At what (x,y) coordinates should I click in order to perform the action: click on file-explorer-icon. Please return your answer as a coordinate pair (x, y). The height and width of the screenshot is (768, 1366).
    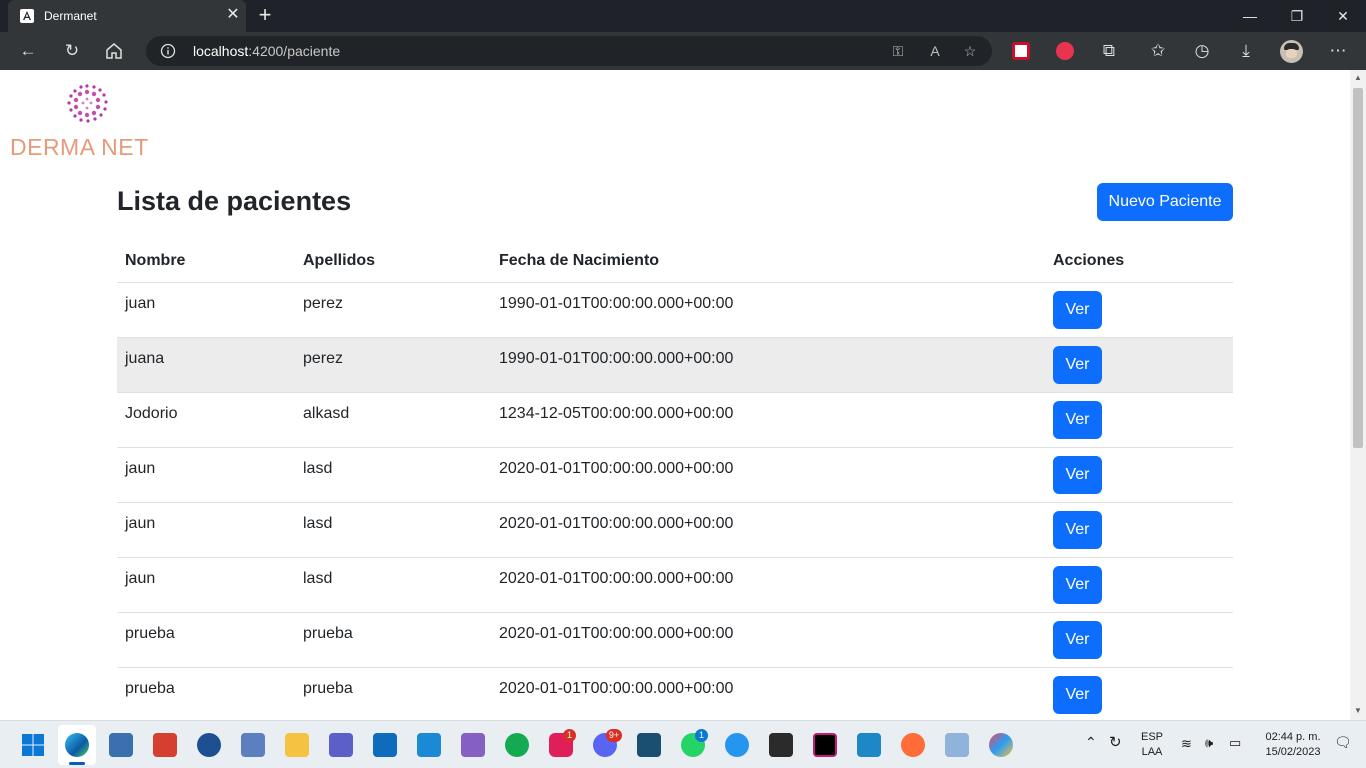
    Looking at the image, I should click on (297, 745).